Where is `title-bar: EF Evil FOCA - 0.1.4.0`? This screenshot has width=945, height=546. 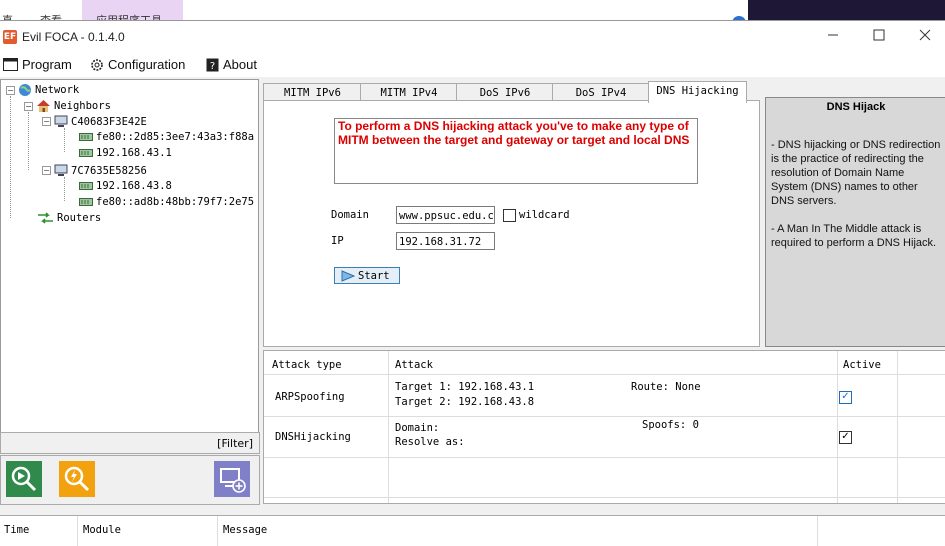 title-bar: EF Evil FOCA - 0.1.4.0 is located at coordinates (472, 37).